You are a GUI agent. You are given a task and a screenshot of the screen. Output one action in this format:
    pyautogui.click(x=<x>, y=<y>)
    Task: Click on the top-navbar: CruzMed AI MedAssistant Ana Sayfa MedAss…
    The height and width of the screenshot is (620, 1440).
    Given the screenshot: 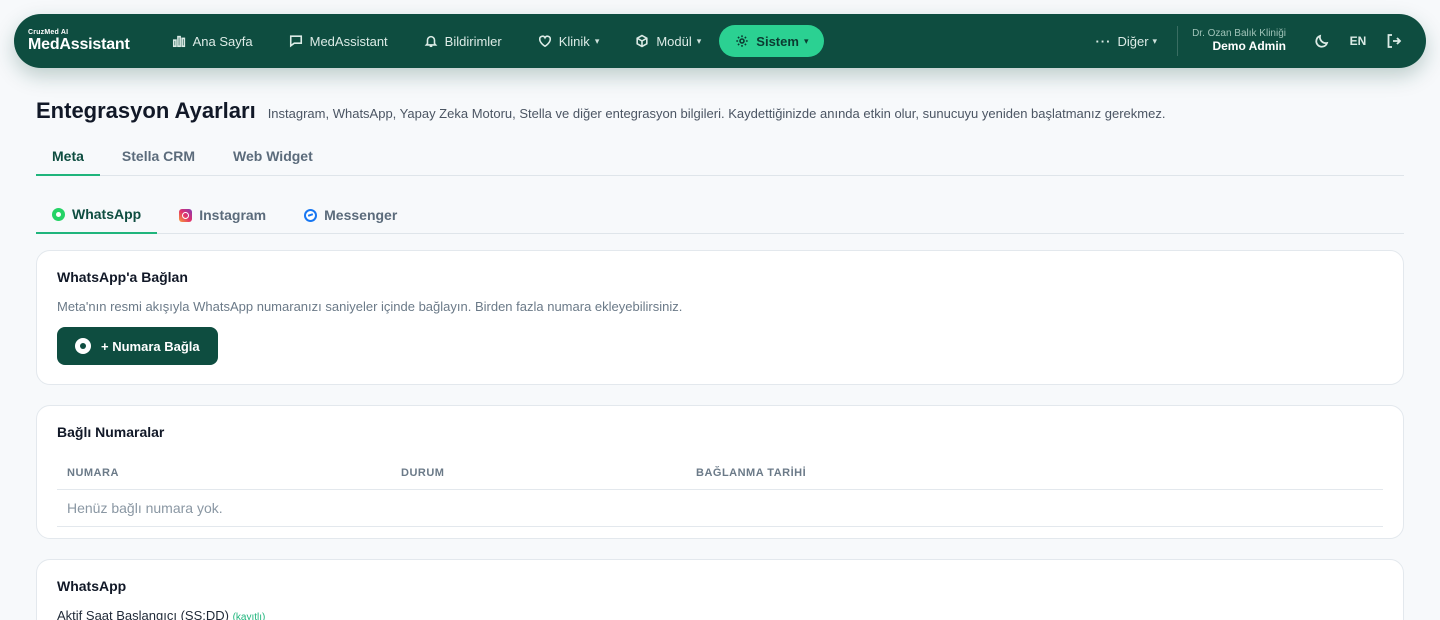 What is the action you would take?
    pyautogui.click(x=720, y=41)
    